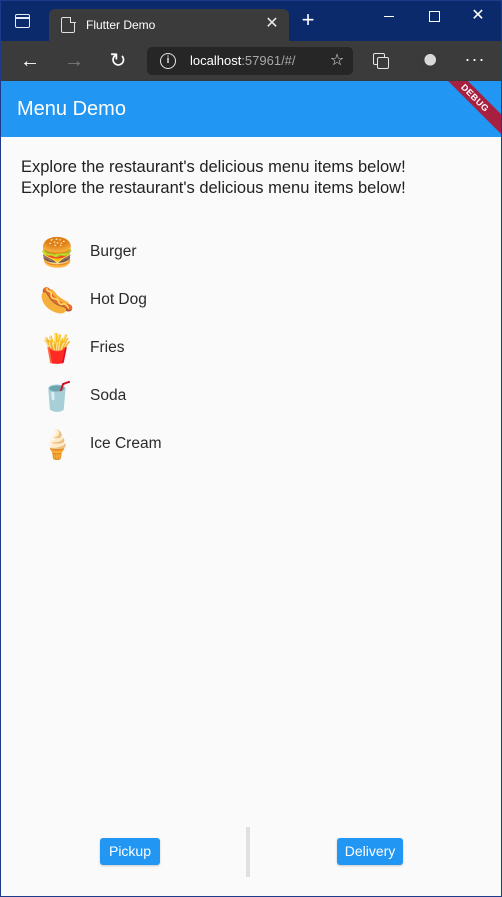  What do you see at coordinates (71, 109) in the screenshot?
I see `app-title: Menu Demo` at bounding box center [71, 109].